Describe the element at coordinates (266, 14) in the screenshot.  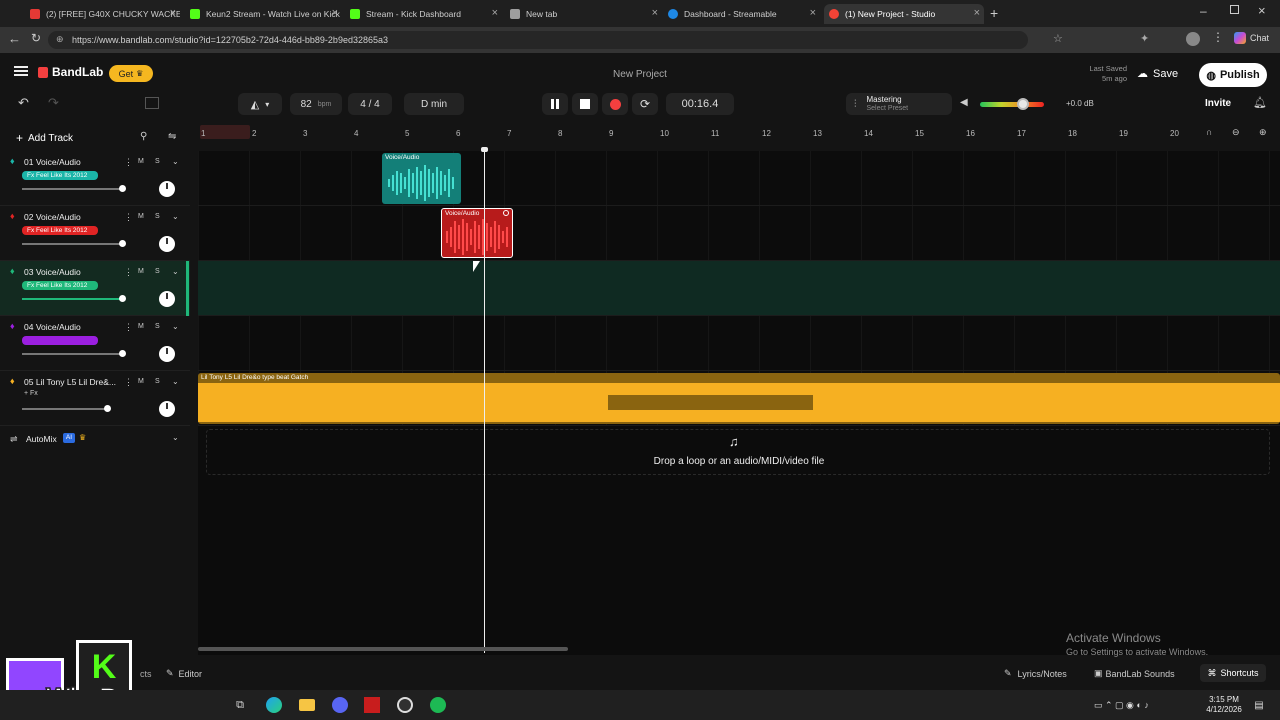
I see `browser-tab: Keun2 Stream - Watch Live on Kick ×` at that location.